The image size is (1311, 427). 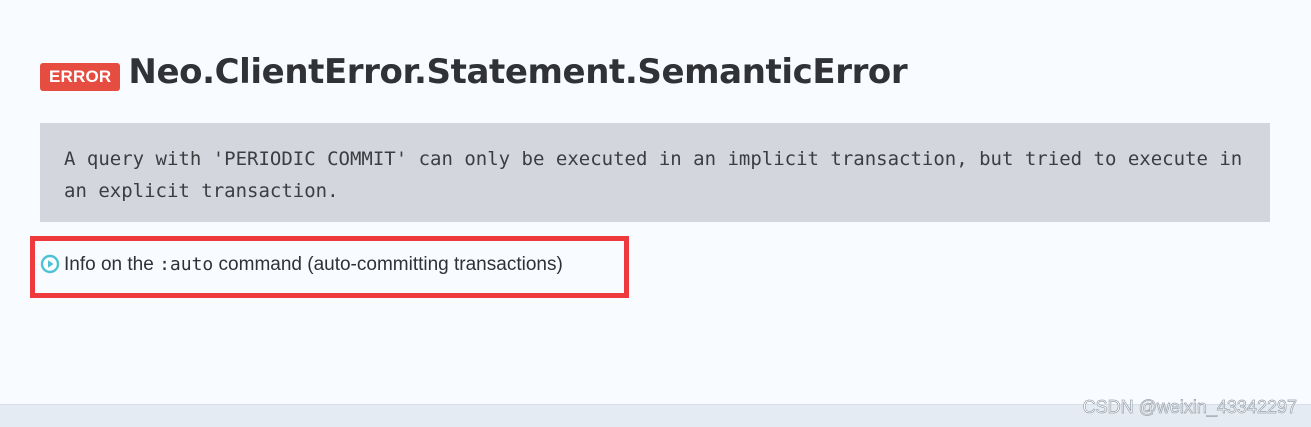 I want to click on info-link-suffix: command (auto-committing transactions), so click(x=388, y=264).